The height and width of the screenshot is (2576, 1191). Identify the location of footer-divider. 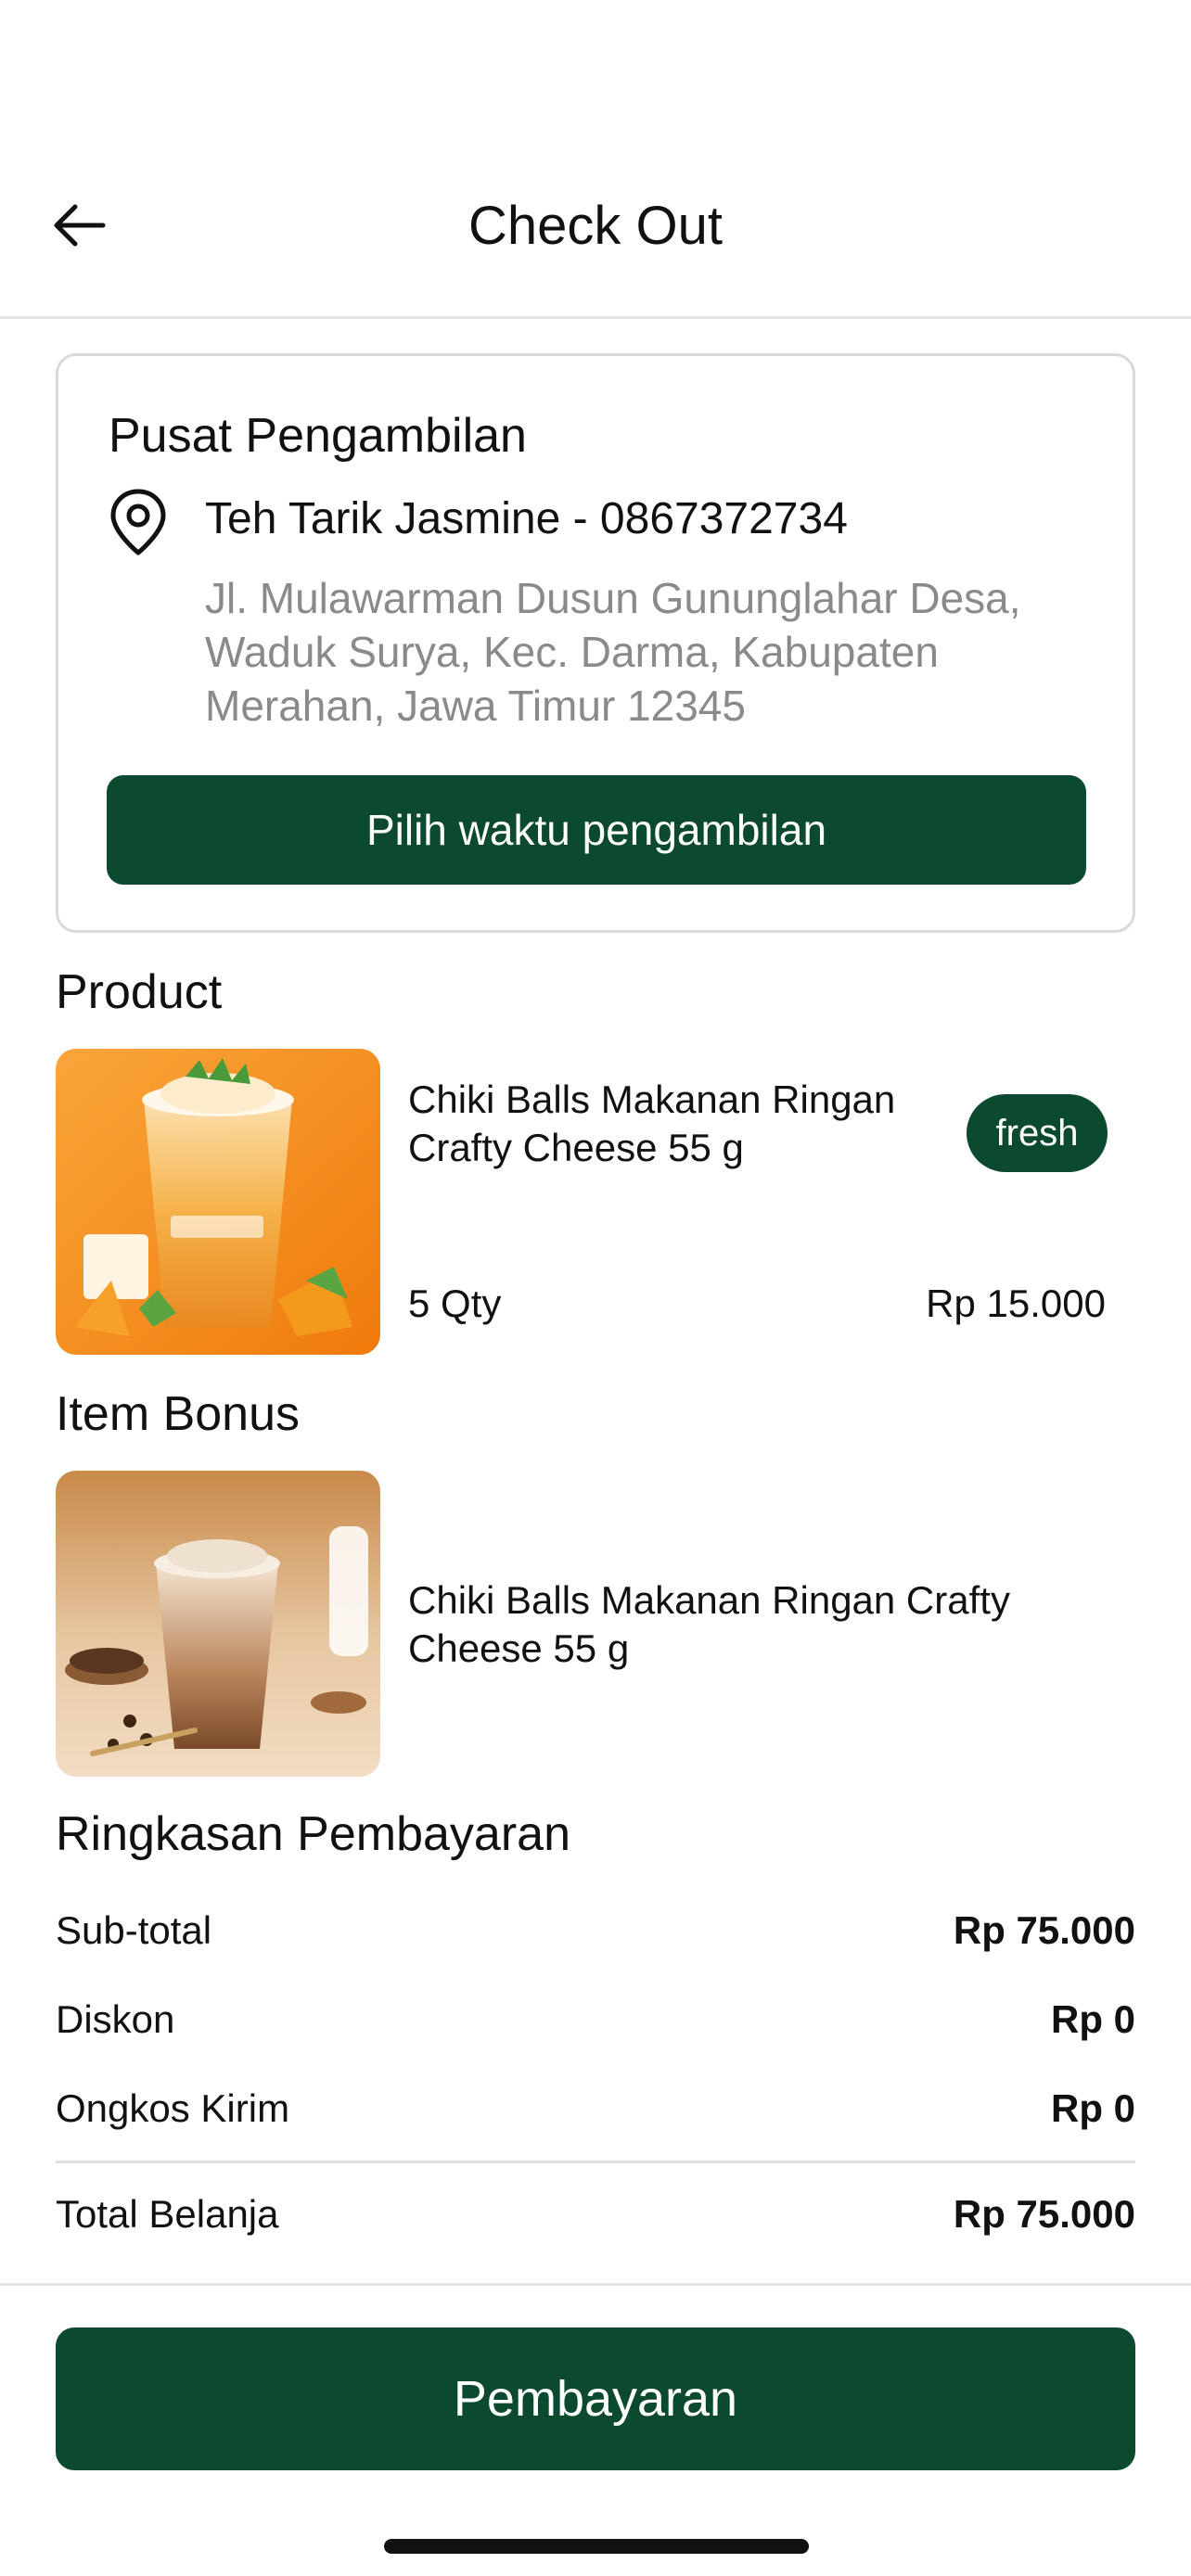
(595, 2285).